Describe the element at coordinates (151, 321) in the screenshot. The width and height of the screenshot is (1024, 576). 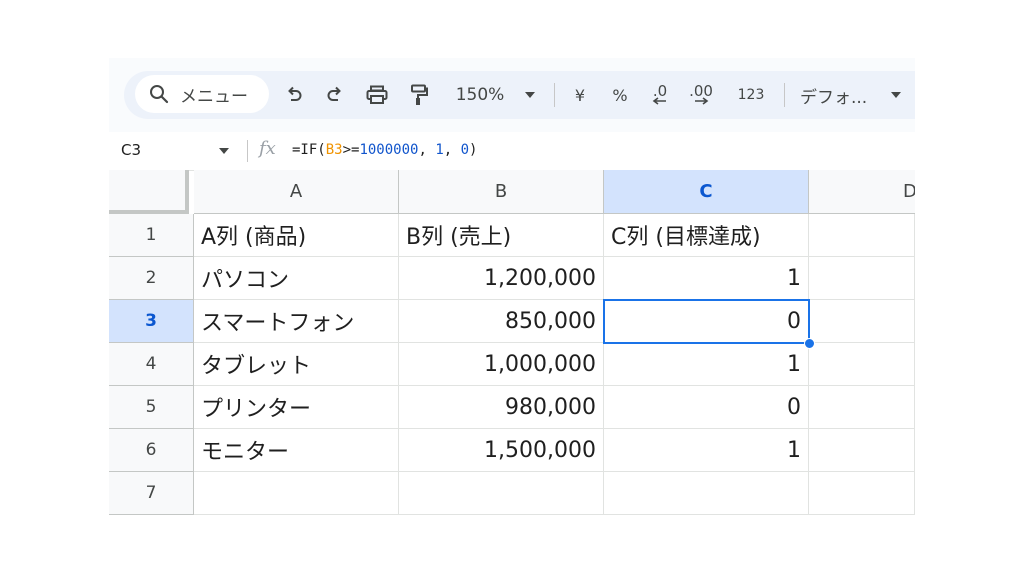
I see `row-header-3: 3` at that location.